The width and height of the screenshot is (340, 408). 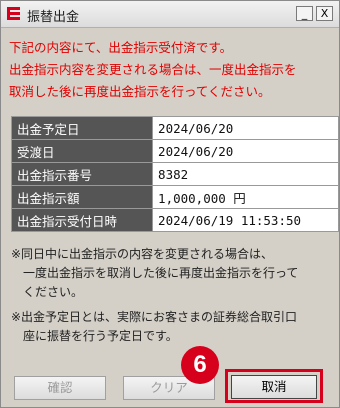 I want to click on table-row: 出金指示受付日時 2024/06/19 11:53:50, so click(x=174, y=220).